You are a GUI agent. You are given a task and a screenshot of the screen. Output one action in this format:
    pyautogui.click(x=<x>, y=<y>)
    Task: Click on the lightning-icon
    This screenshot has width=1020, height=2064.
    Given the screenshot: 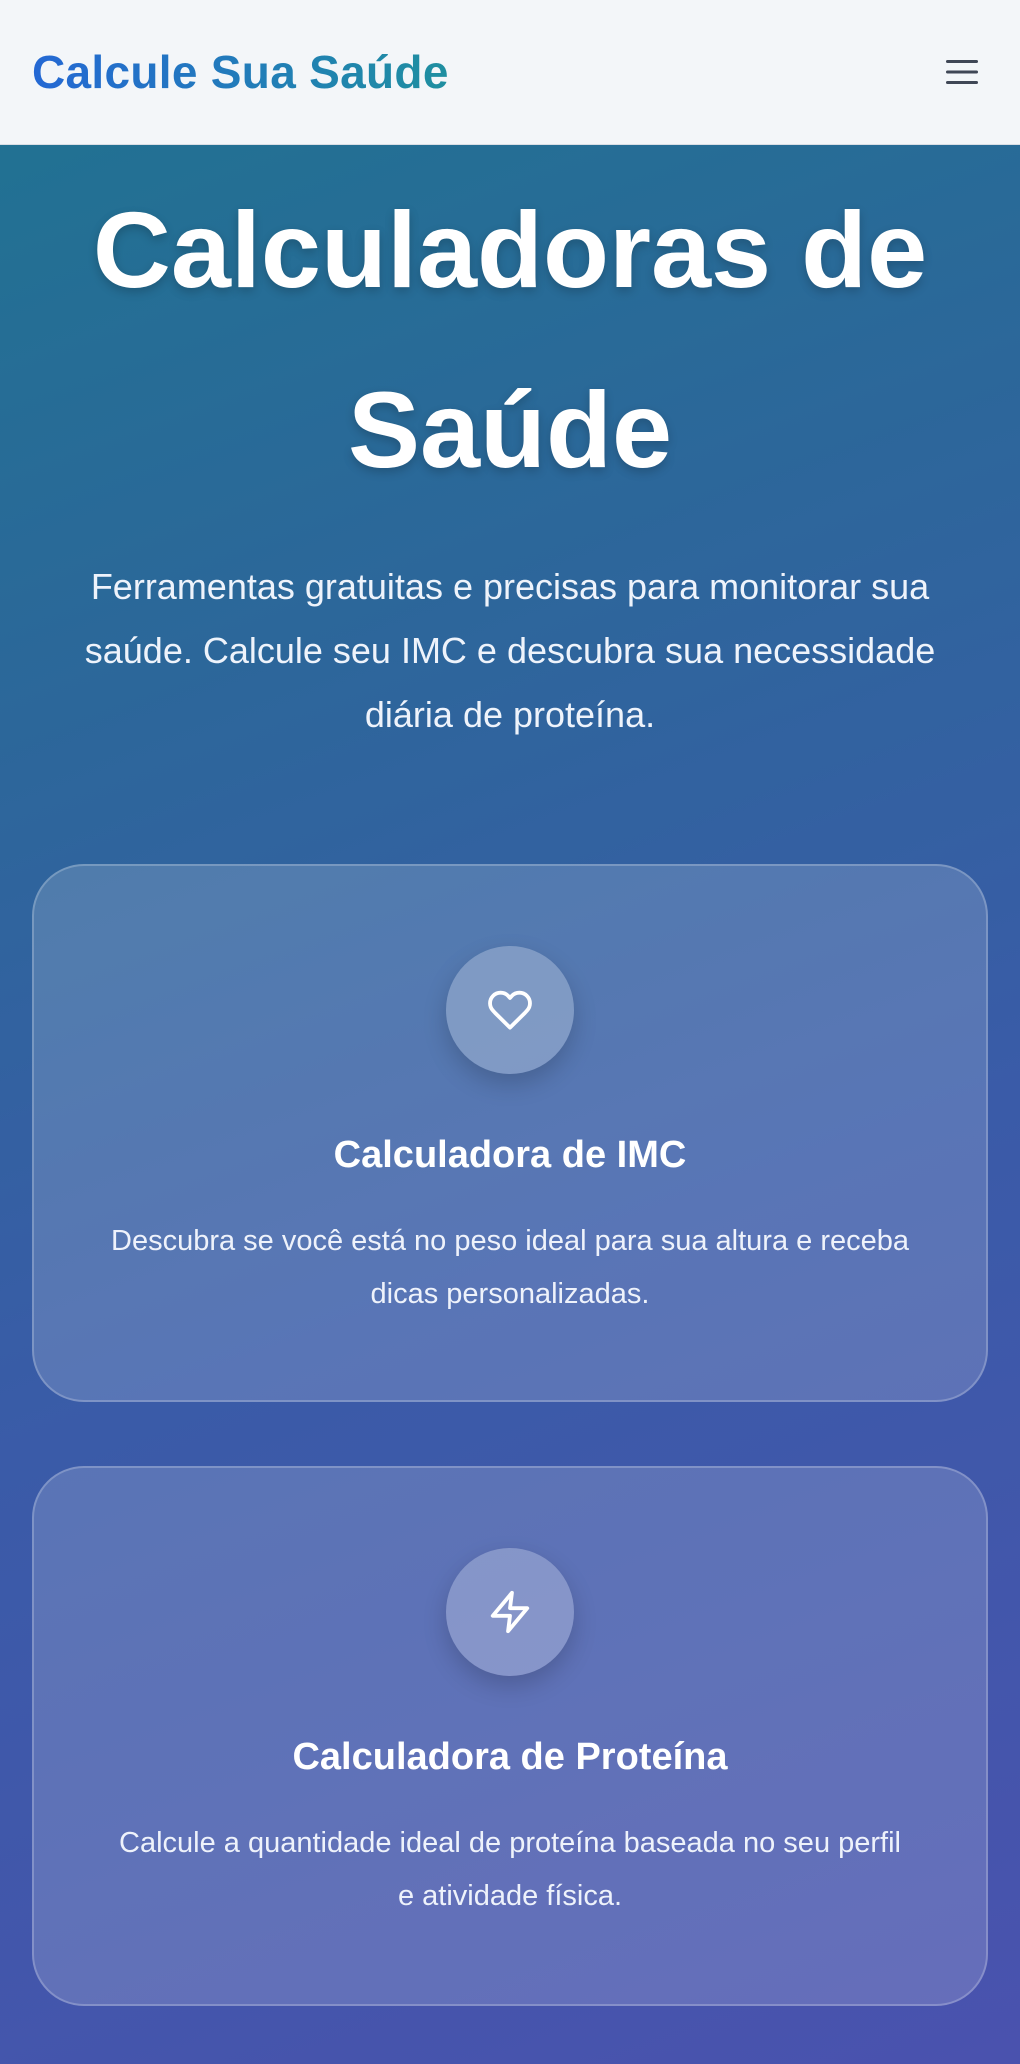 What is the action you would take?
    pyautogui.click(x=510, y=1612)
    